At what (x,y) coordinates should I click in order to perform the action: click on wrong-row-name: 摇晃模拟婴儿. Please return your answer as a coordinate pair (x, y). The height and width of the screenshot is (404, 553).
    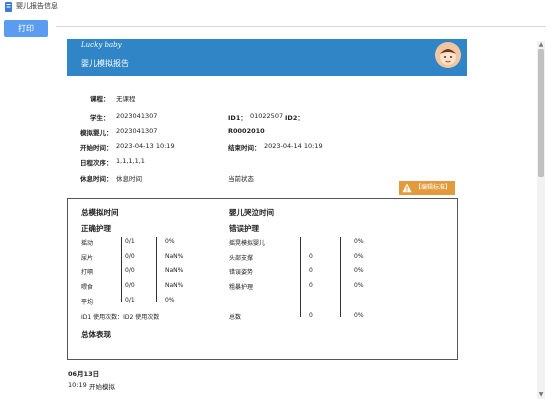
    Looking at the image, I should click on (247, 243).